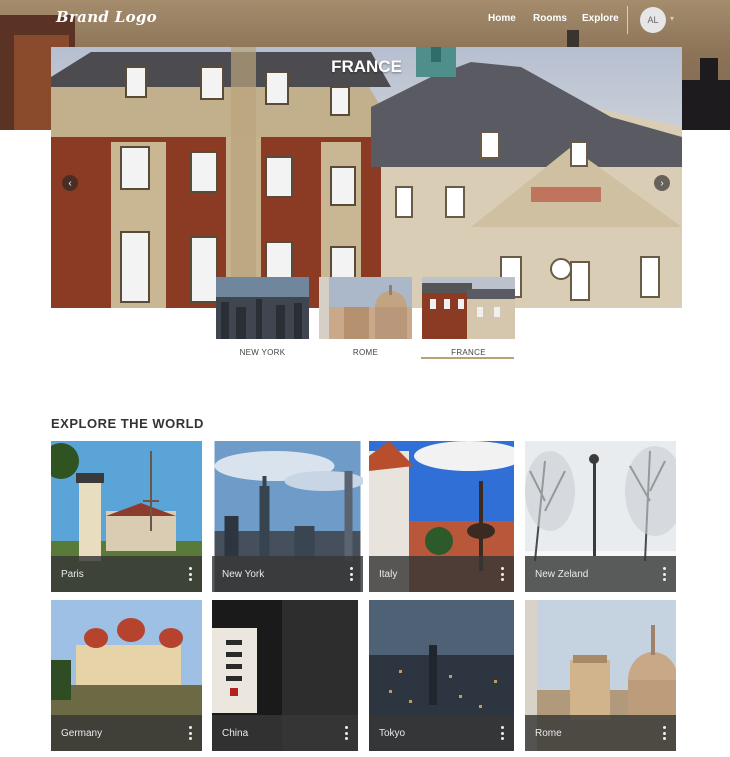 This screenshot has width=730, height=757. Describe the element at coordinates (235, 733) in the screenshot. I see `card-title: China` at that location.